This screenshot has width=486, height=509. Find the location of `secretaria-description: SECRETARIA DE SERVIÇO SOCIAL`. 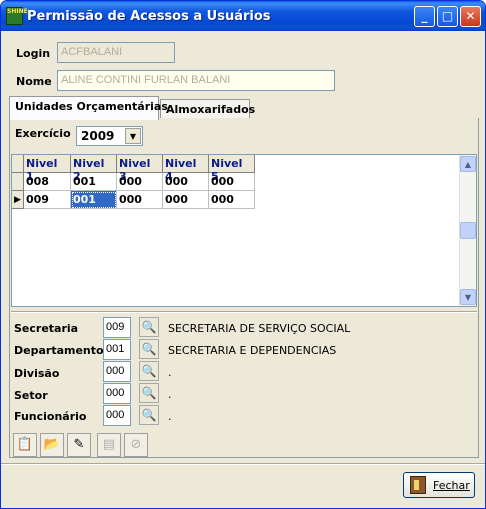

secretaria-description: SECRETARIA DE SERVIÇO SOCIAL is located at coordinates (259, 328).